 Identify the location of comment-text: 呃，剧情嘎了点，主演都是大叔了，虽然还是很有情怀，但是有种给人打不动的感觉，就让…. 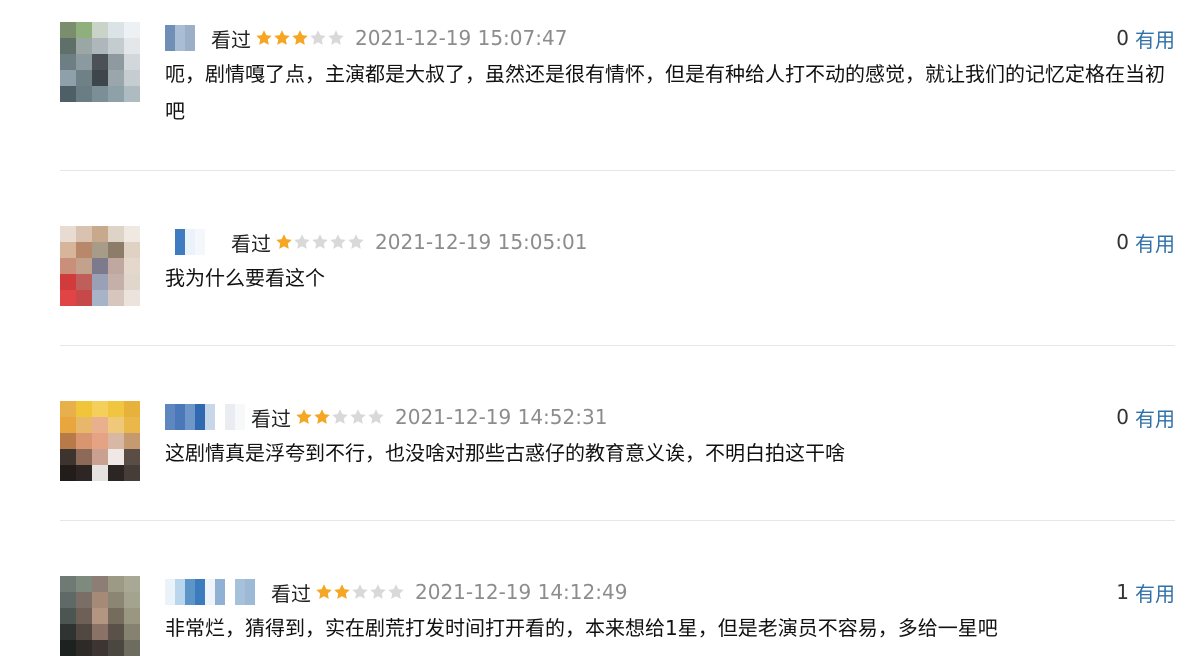
(665, 92).